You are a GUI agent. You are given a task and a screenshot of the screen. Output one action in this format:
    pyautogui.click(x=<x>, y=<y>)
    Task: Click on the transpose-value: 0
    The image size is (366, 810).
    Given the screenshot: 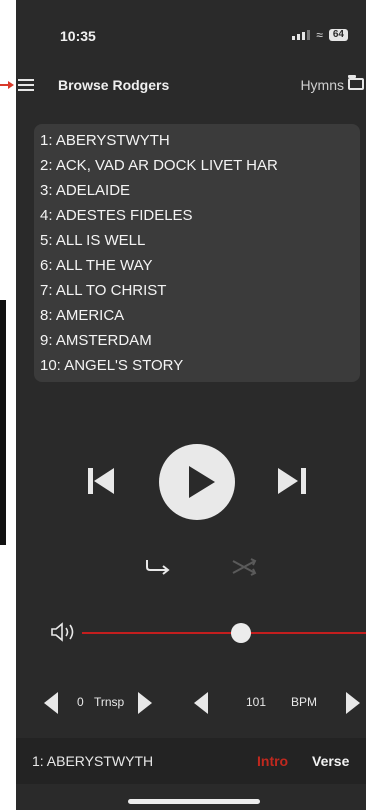 What is the action you would take?
    pyautogui.click(x=80, y=702)
    